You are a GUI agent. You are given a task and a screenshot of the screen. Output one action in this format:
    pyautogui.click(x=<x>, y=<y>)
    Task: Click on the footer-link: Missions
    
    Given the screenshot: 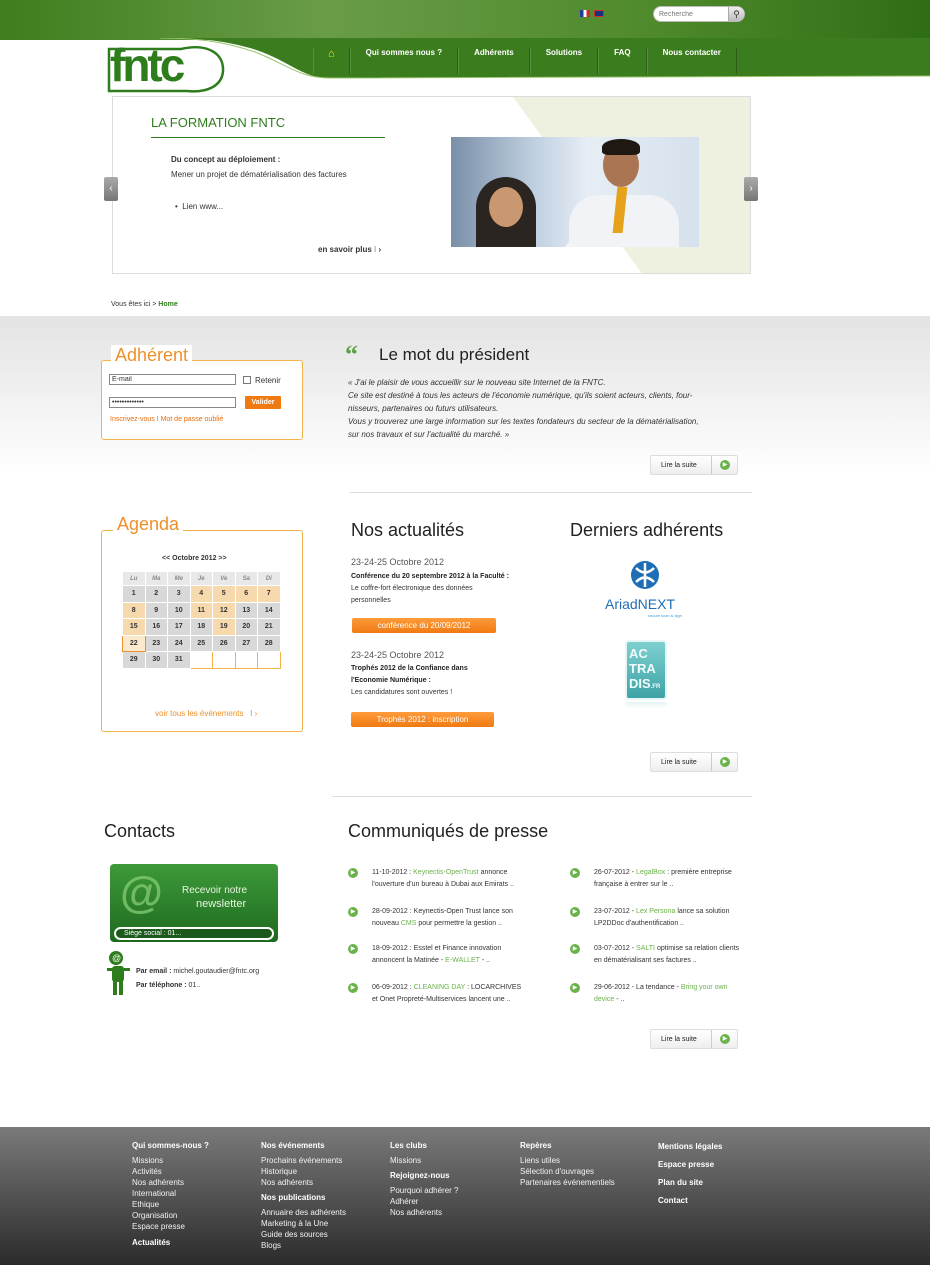 What is the action you would take?
    pyautogui.click(x=424, y=1160)
    